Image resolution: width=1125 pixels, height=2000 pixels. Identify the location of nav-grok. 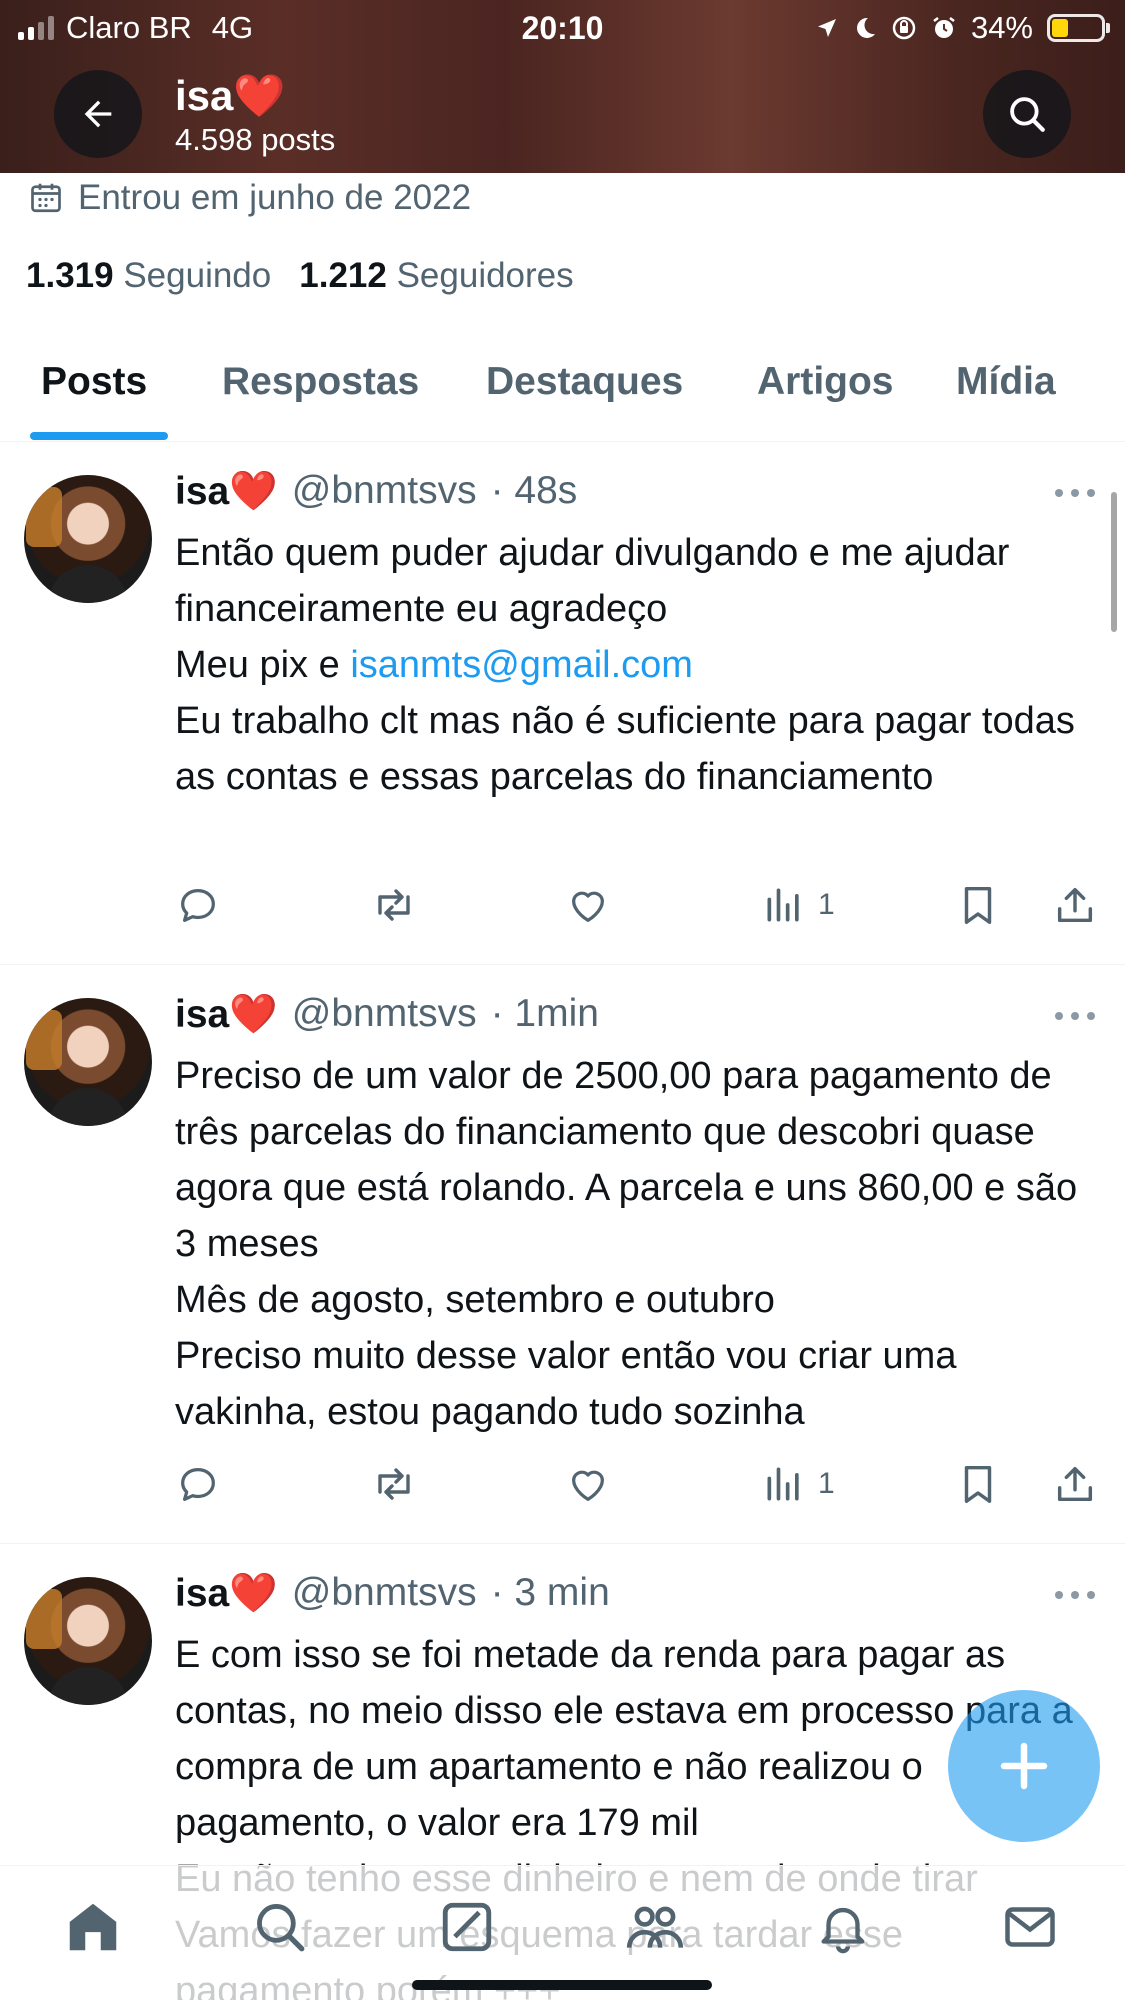
(467, 1927).